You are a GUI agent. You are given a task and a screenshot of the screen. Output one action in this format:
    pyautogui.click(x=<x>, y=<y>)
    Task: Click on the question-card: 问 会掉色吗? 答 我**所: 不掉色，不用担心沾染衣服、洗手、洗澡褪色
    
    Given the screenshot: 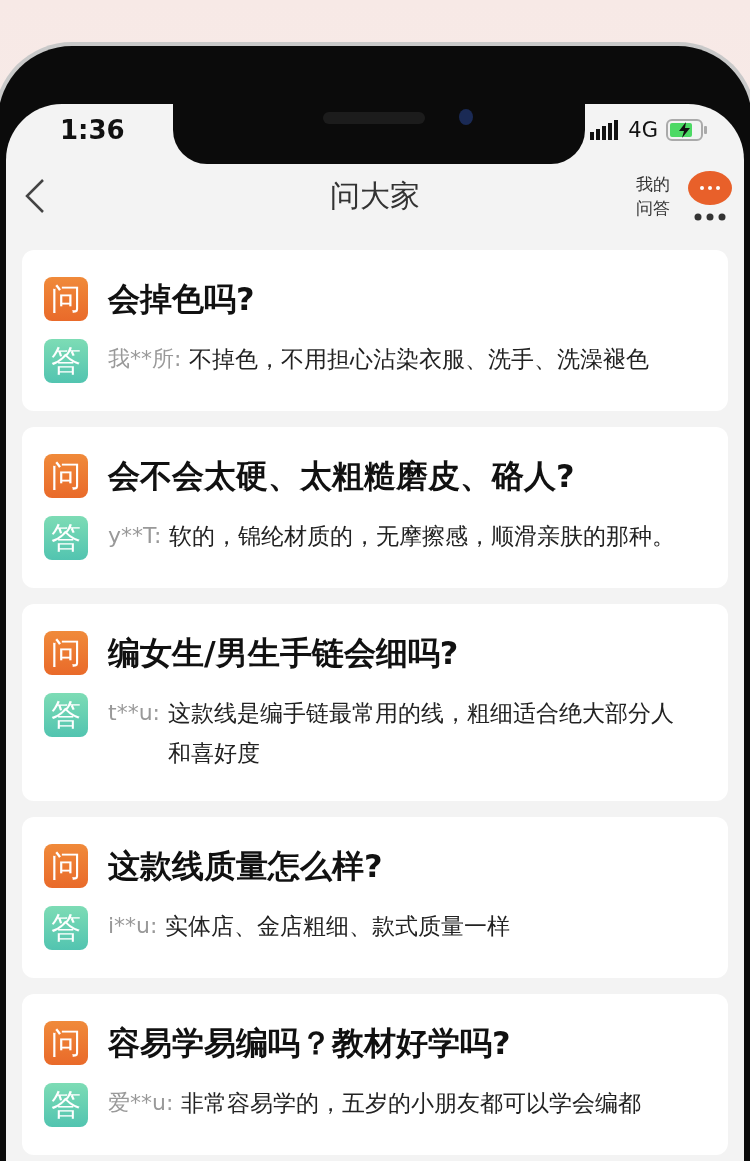 What is the action you would take?
    pyautogui.click(x=375, y=330)
    